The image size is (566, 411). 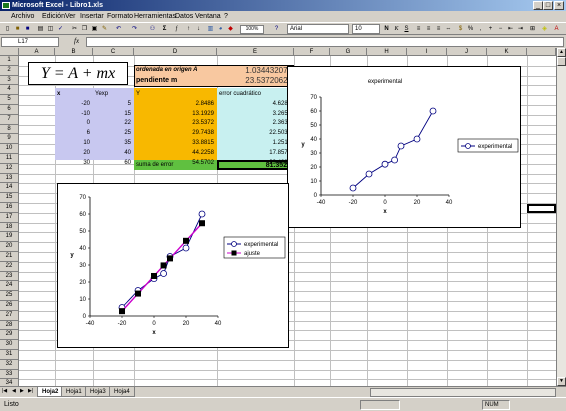 What do you see at coordinates (4, 391) in the screenshot?
I see `first-sheet-icon: |◀` at bounding box center [4, 391].